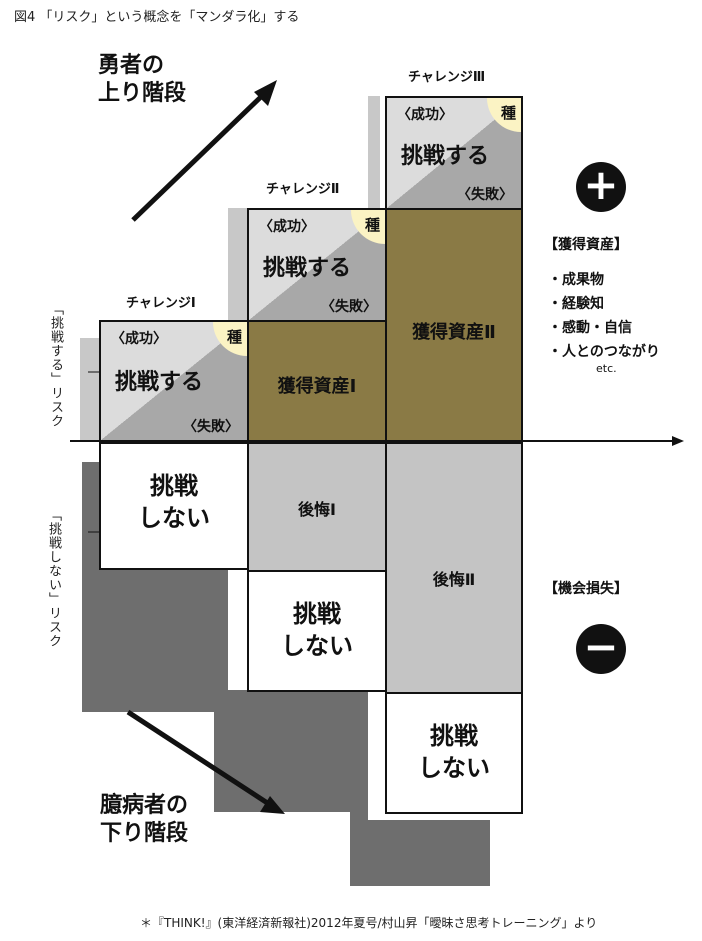  Describe the element at coordinates (199, 156) in the screenshot. I see `up-arrow-line` at that location.